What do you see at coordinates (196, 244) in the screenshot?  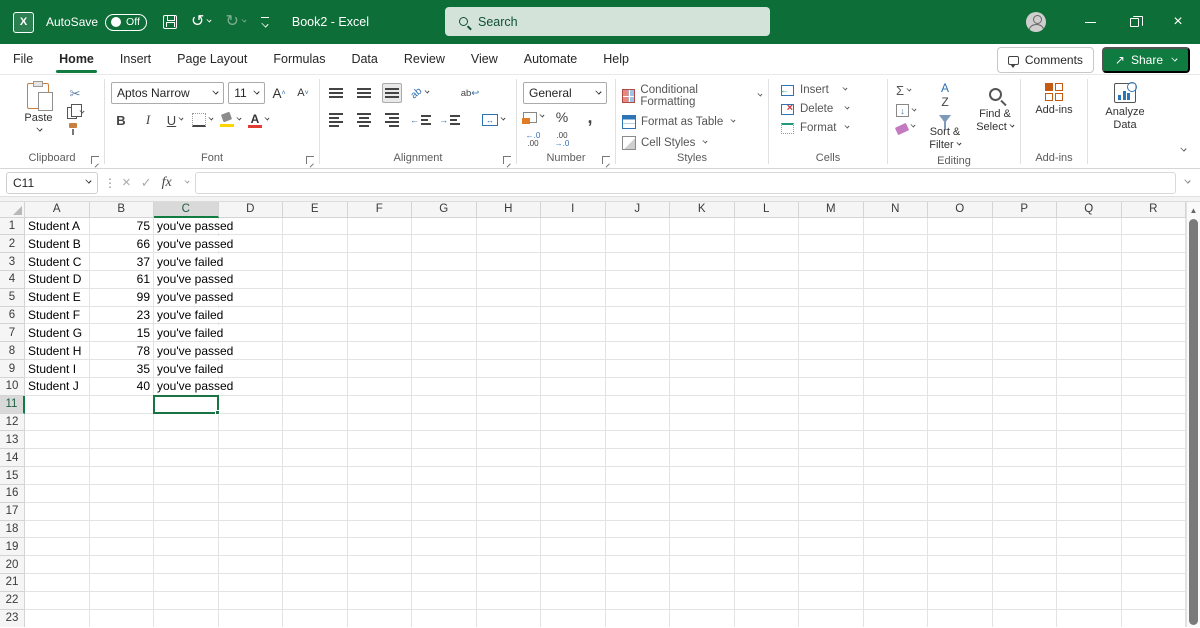 I see `cell-C2: you've passed` at bounding box center [196, 244].